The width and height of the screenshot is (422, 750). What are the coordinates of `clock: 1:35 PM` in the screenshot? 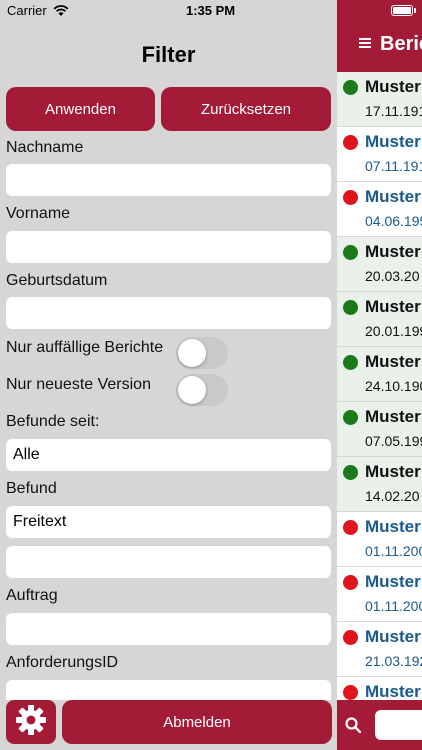 It's located at (211, 10).